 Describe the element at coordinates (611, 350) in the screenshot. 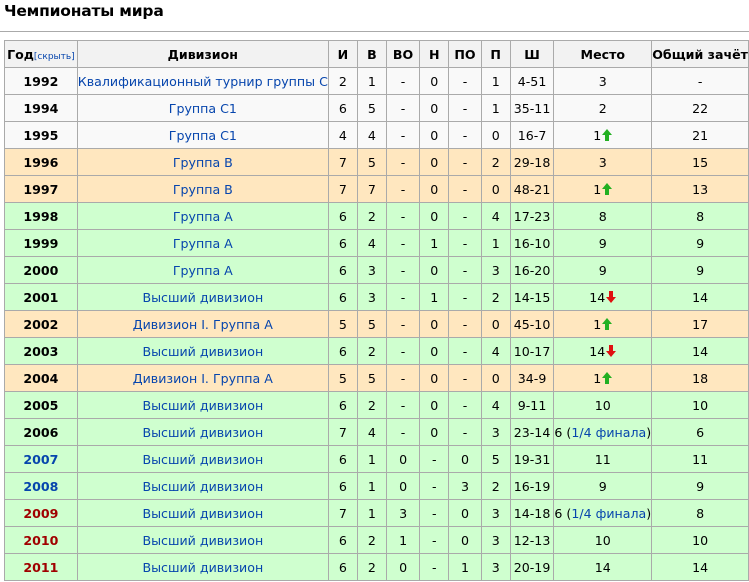

I see `red-down-arrow-icon` at that location.